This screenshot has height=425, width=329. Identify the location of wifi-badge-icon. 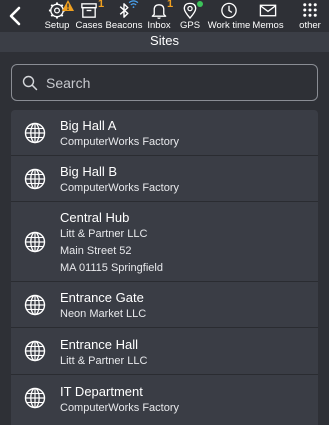
(133, 4).